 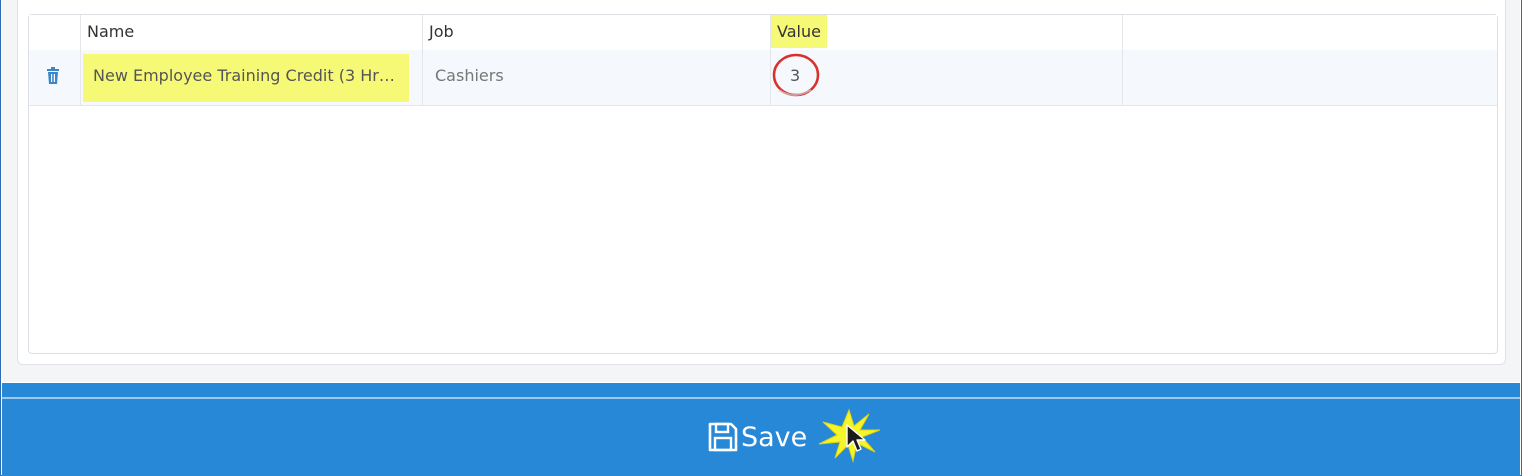 I want to click on header-value: Value, so click(x=799, y=31).